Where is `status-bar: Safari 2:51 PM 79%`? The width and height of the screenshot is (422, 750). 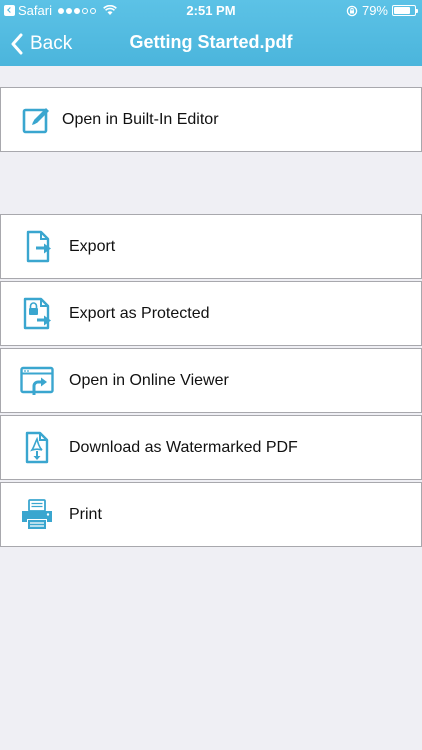
status-bar: Safari 2:51 PM 79% is located at coordinates (211, 11).